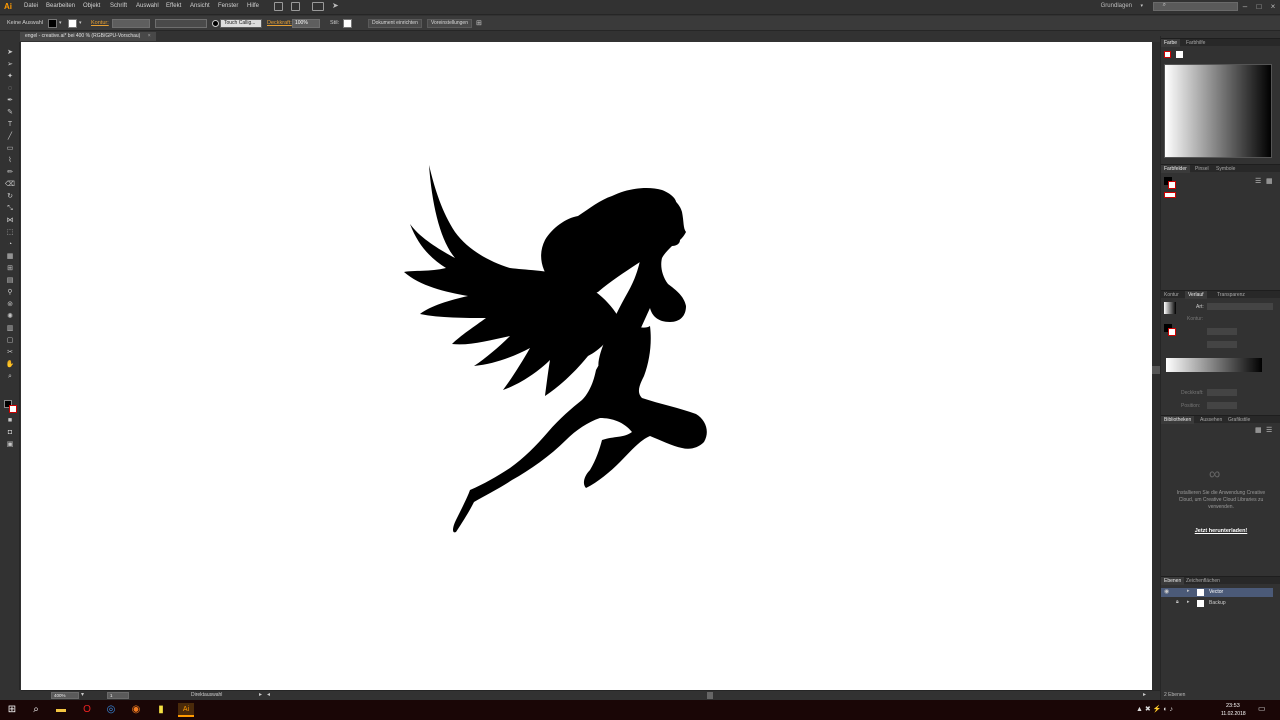 This screenshot has height=720, width=1280. What do you see at coordinates (10, 444) in the screenshot?
I see `screen-mode-icon: ▣` at bounding box center [10, 444].